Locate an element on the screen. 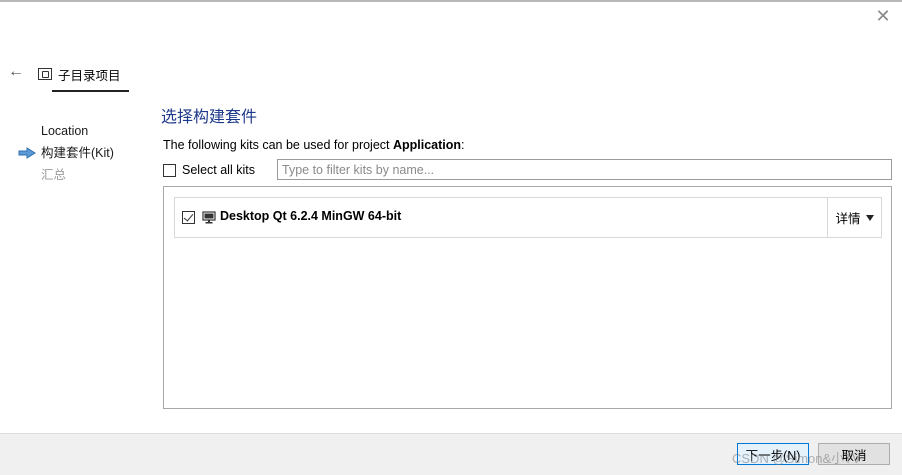  next-button-label: 下一步(N) is located at coordinates (773, 455).